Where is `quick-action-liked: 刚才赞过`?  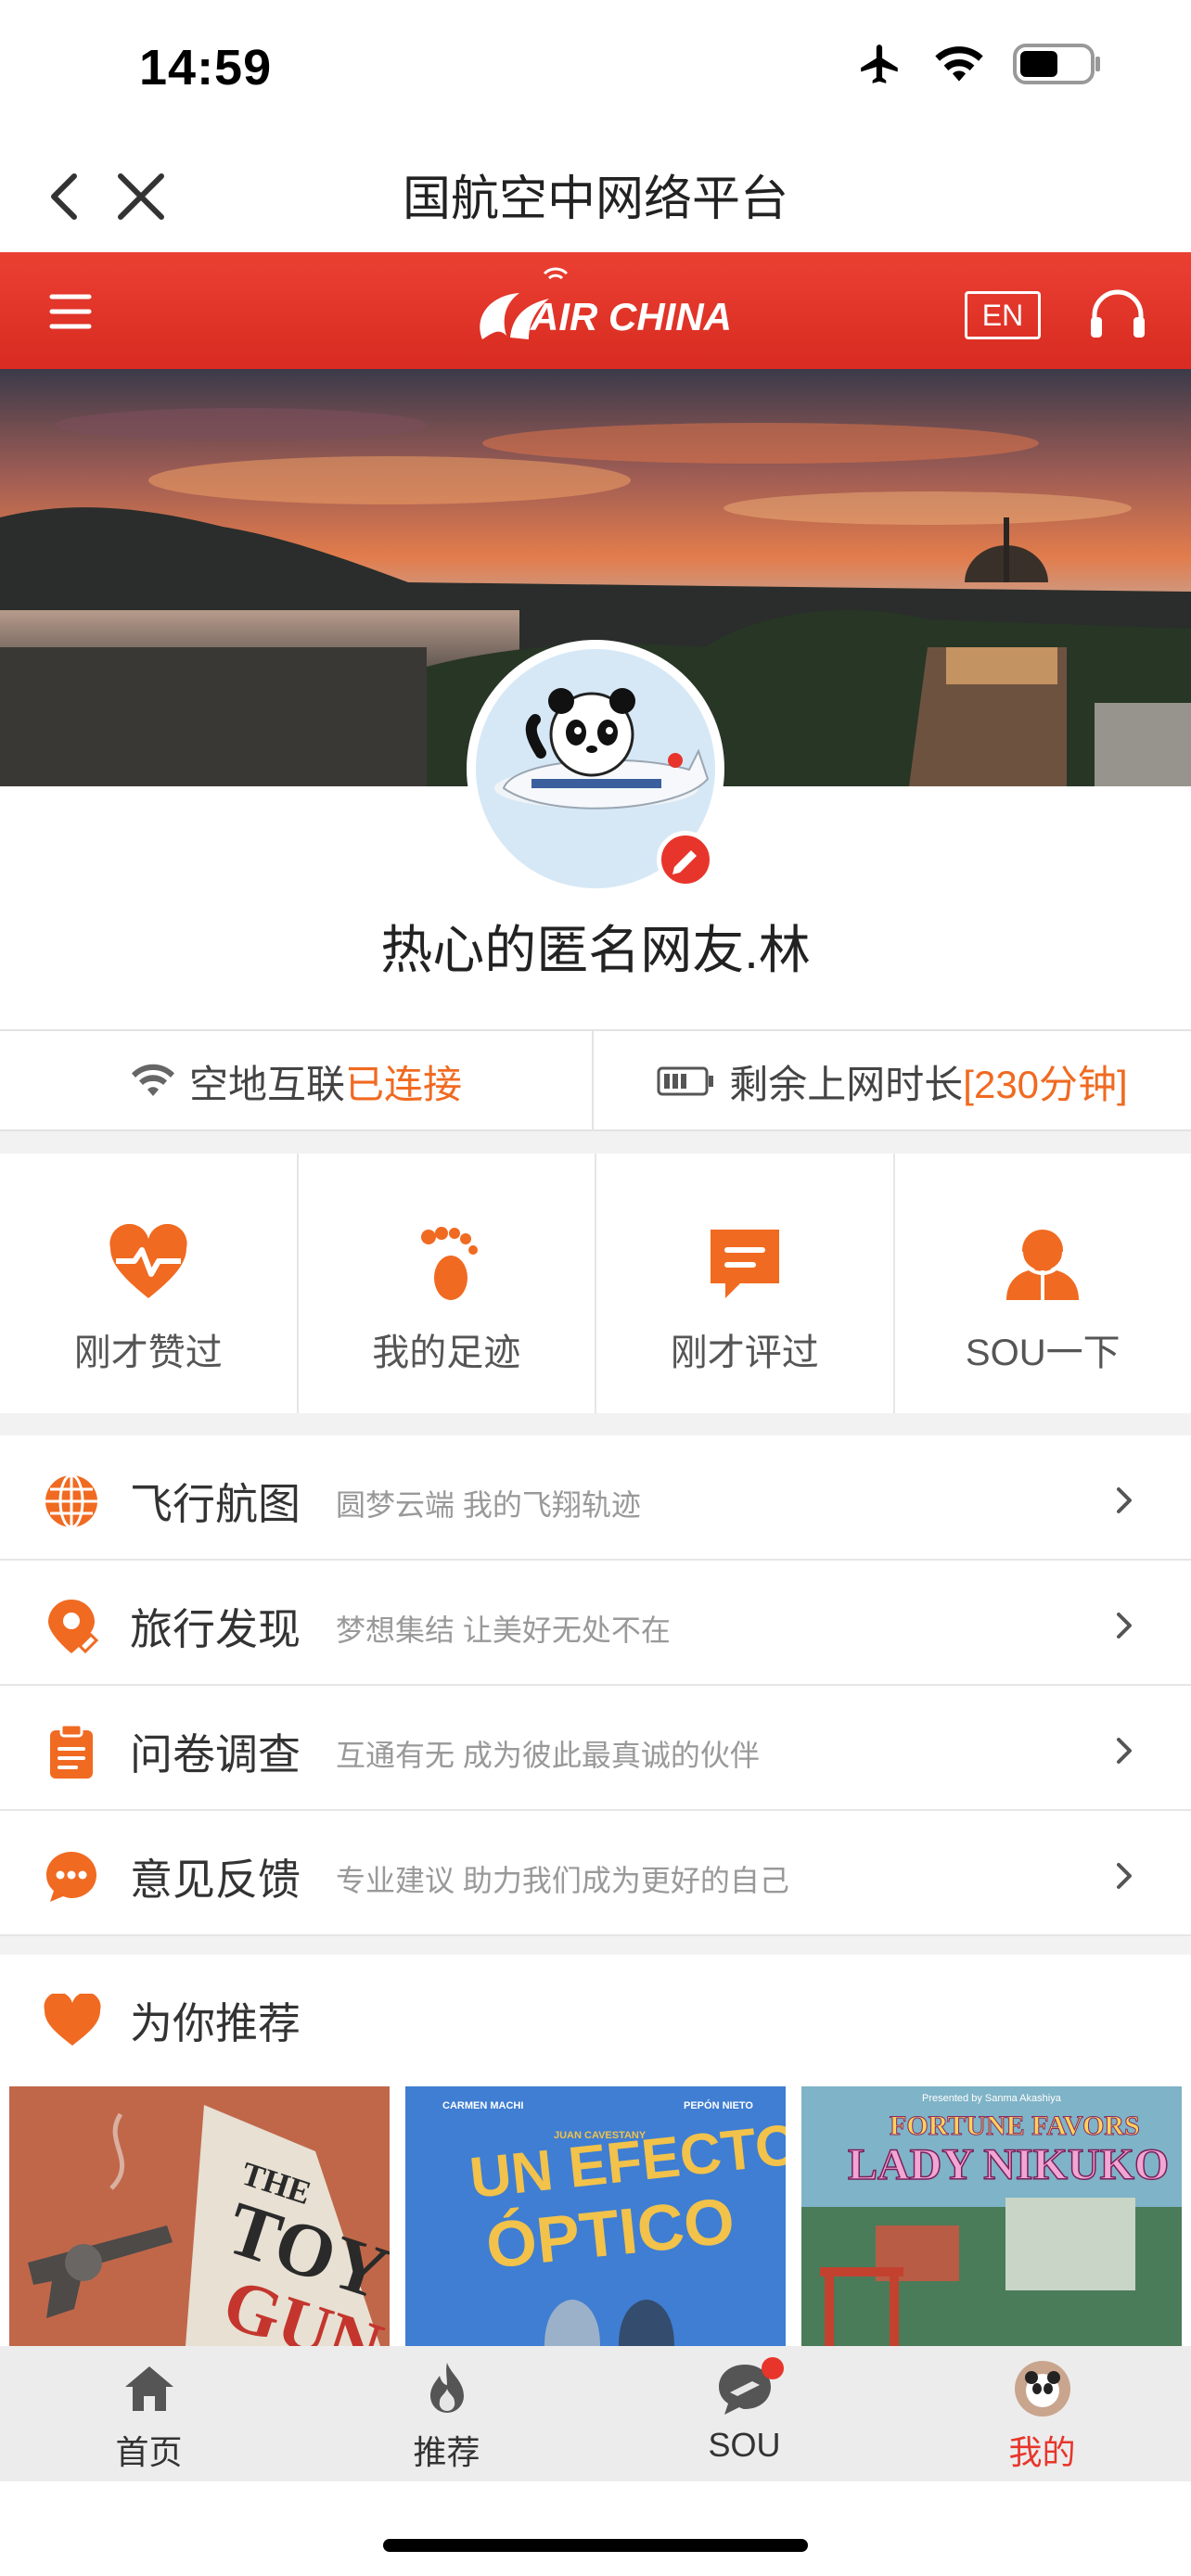 quick-action-liked: 刚才赞过 is located at coordinates (149, 1283).